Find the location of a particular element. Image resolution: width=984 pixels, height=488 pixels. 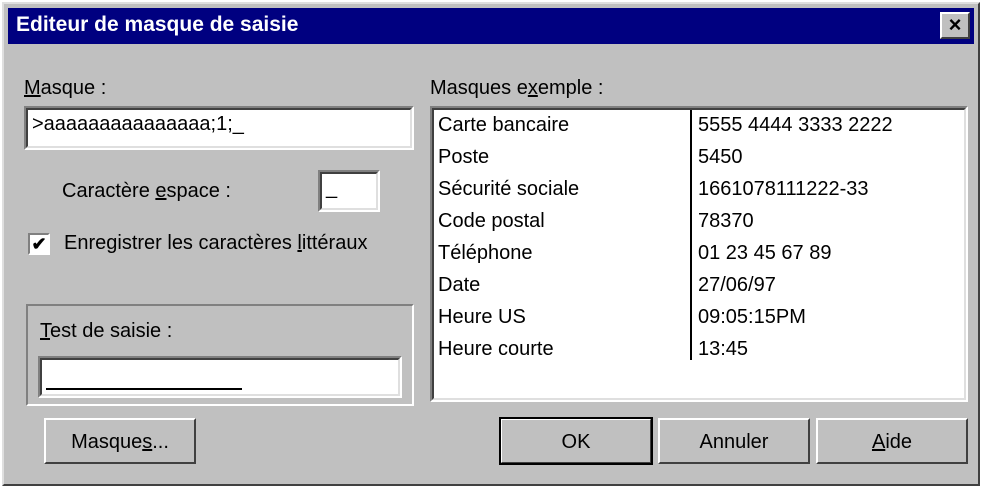

example-row: Sécurité sociale 1661078111222-33 is located at coordinates (699, 190).